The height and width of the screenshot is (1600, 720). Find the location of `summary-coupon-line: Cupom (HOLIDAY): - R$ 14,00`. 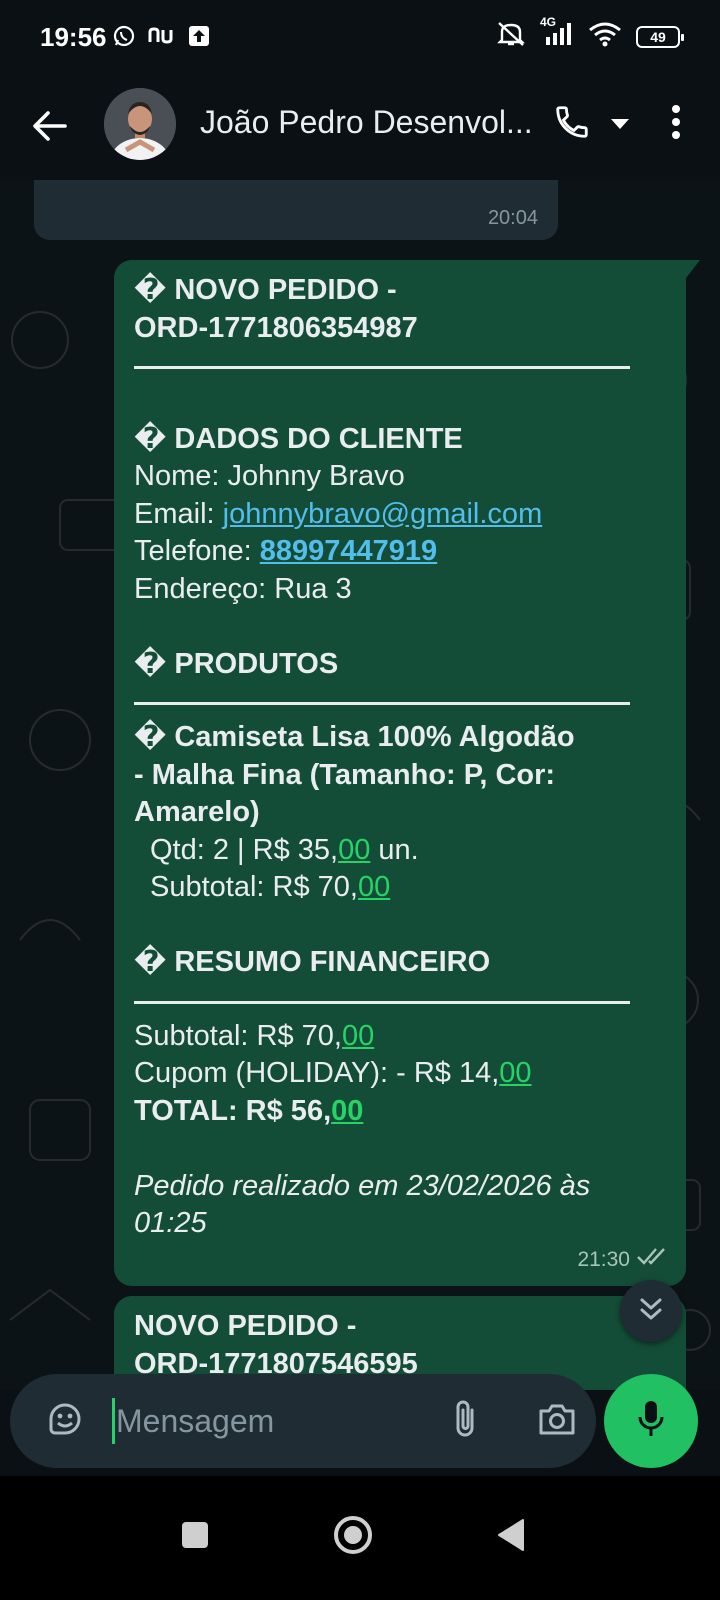

summary-coupon-line: Cupom (HOLIDAY): - R$ 14,00 is located at coordinates (400, 1074).